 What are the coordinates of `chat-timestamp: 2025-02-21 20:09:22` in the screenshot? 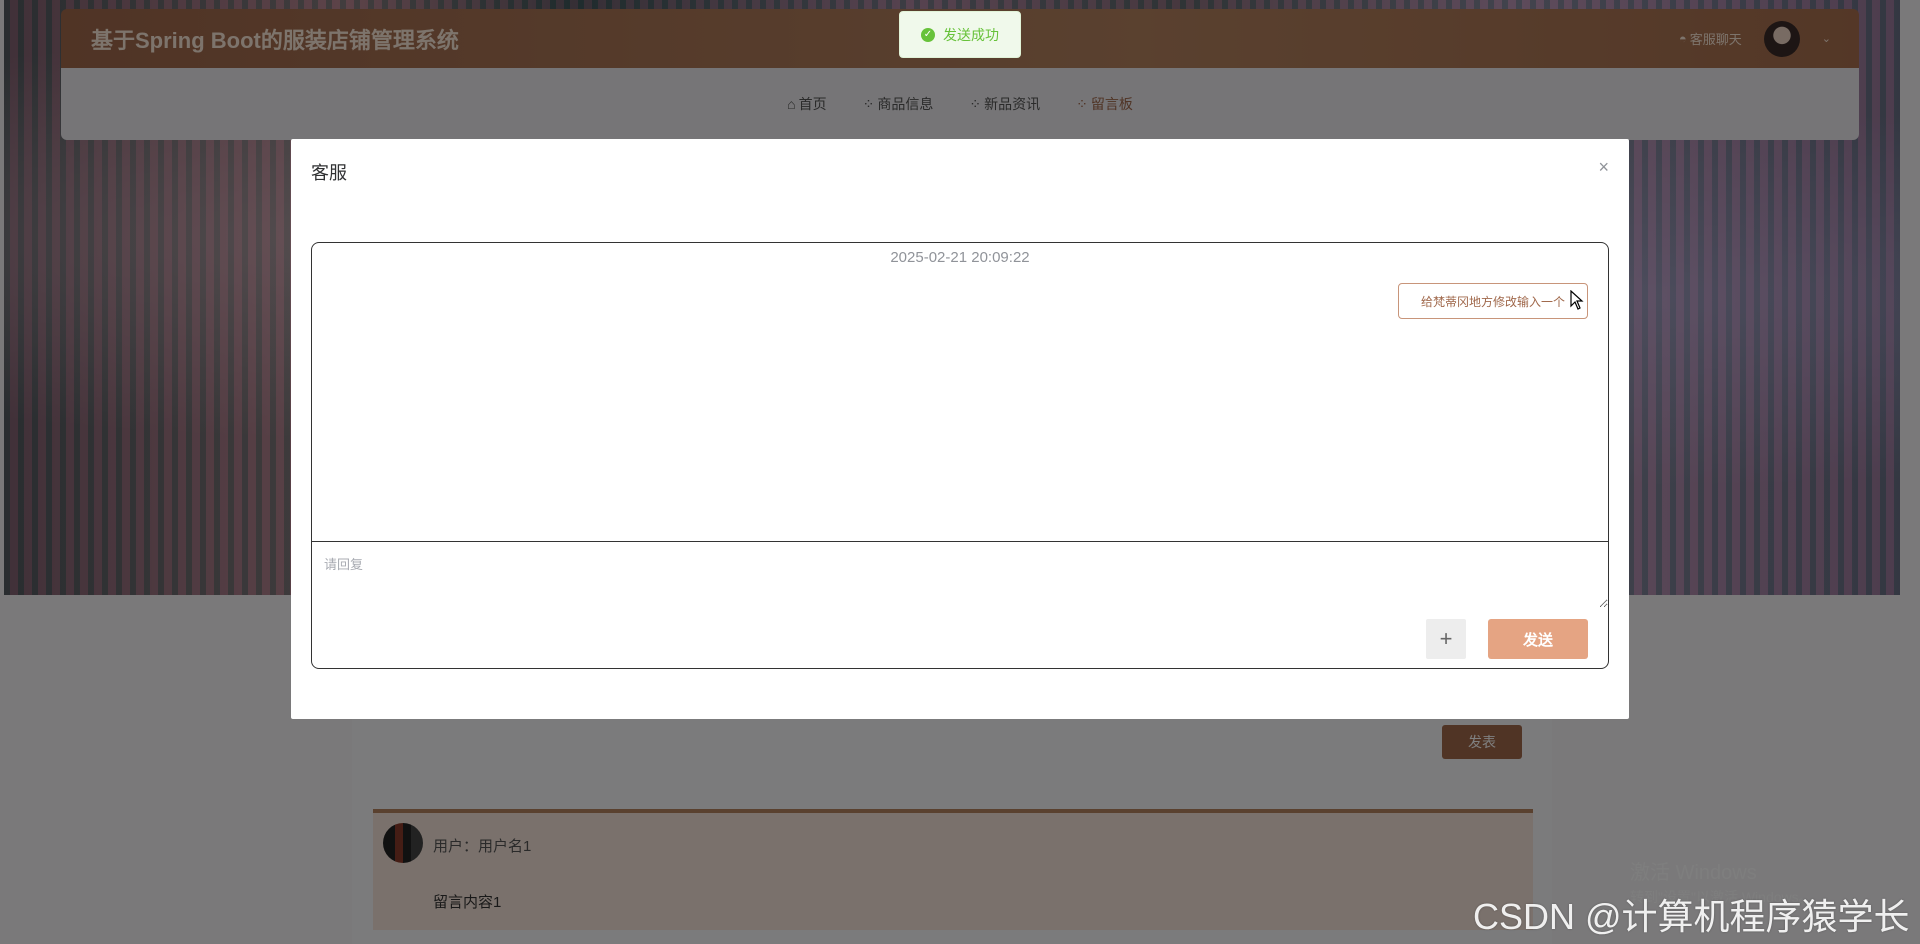 It's located at (960, 257).